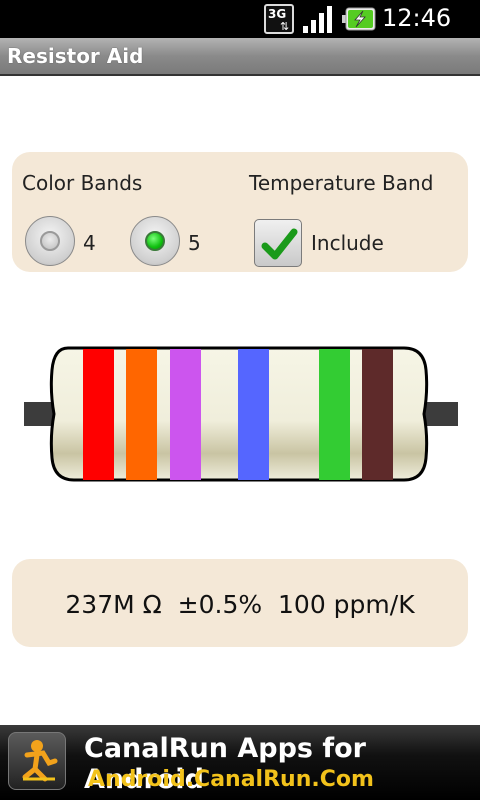 The image size is (480, 800). I want to click on network-3g-icon: 3G ⇅, so click(279, 19).